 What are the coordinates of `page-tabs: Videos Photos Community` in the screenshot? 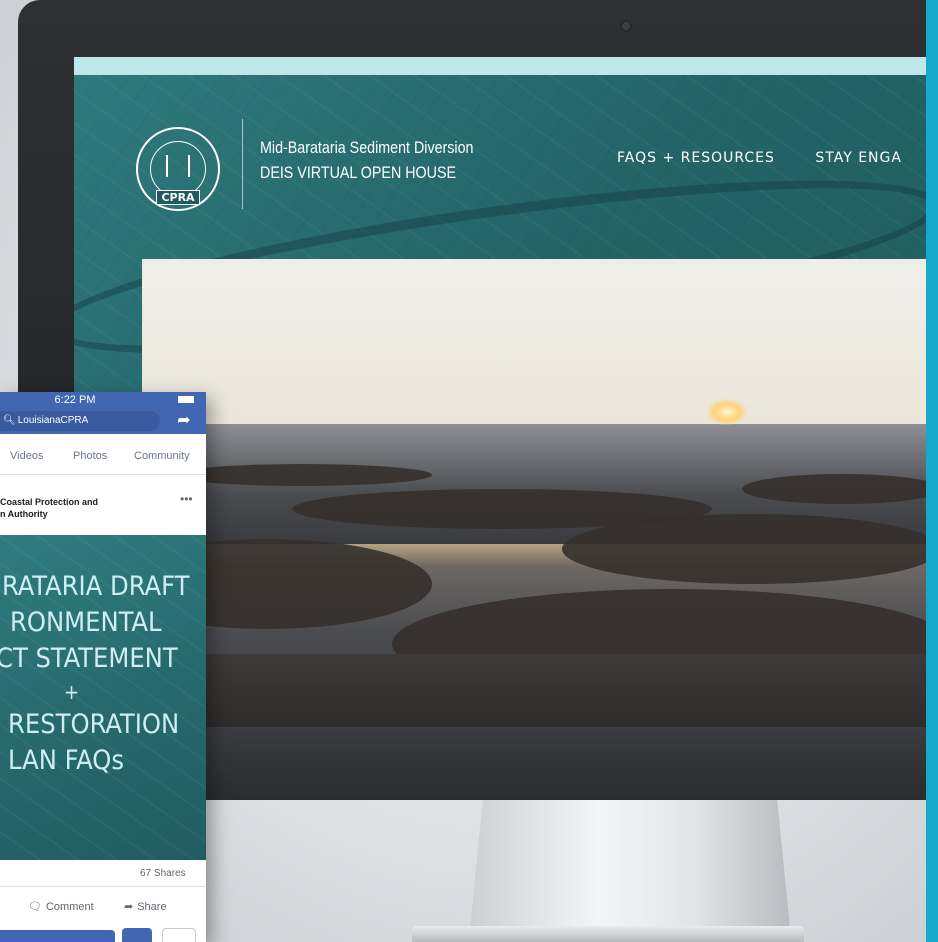 It's located at (103, 458).